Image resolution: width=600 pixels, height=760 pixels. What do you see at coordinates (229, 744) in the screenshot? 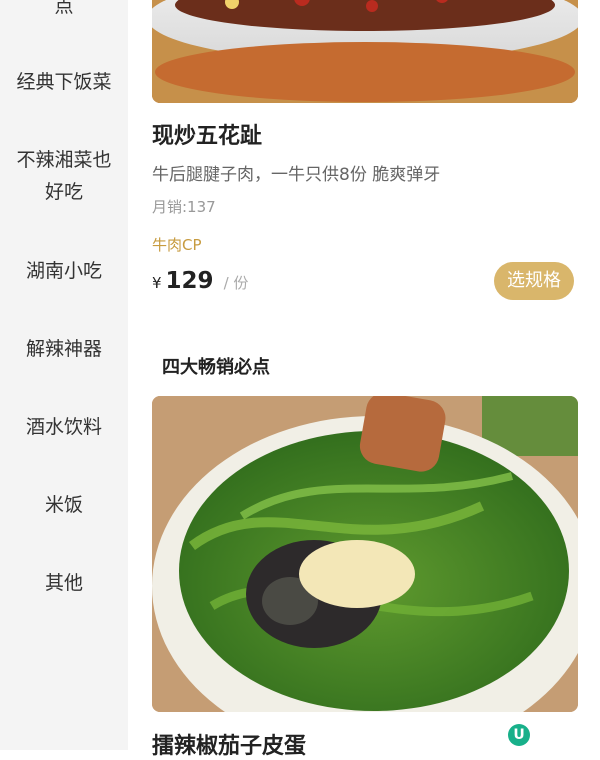
I see `dish-title: 擂辣椒茄子皮蛋` at bounding box center [229, 744].